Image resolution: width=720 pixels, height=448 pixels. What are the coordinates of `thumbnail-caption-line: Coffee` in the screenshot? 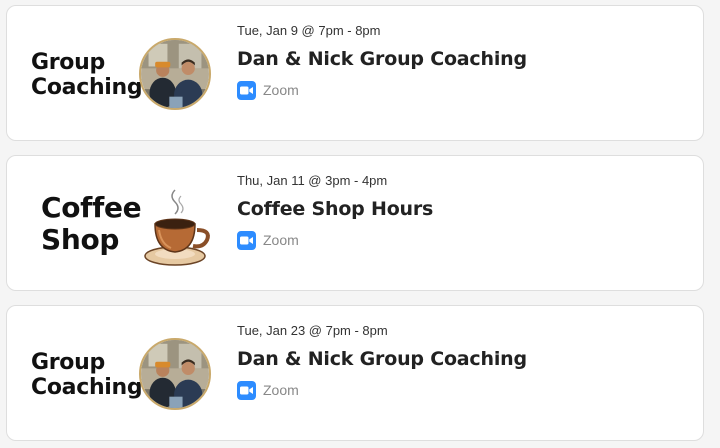 It's located at (91, 207).